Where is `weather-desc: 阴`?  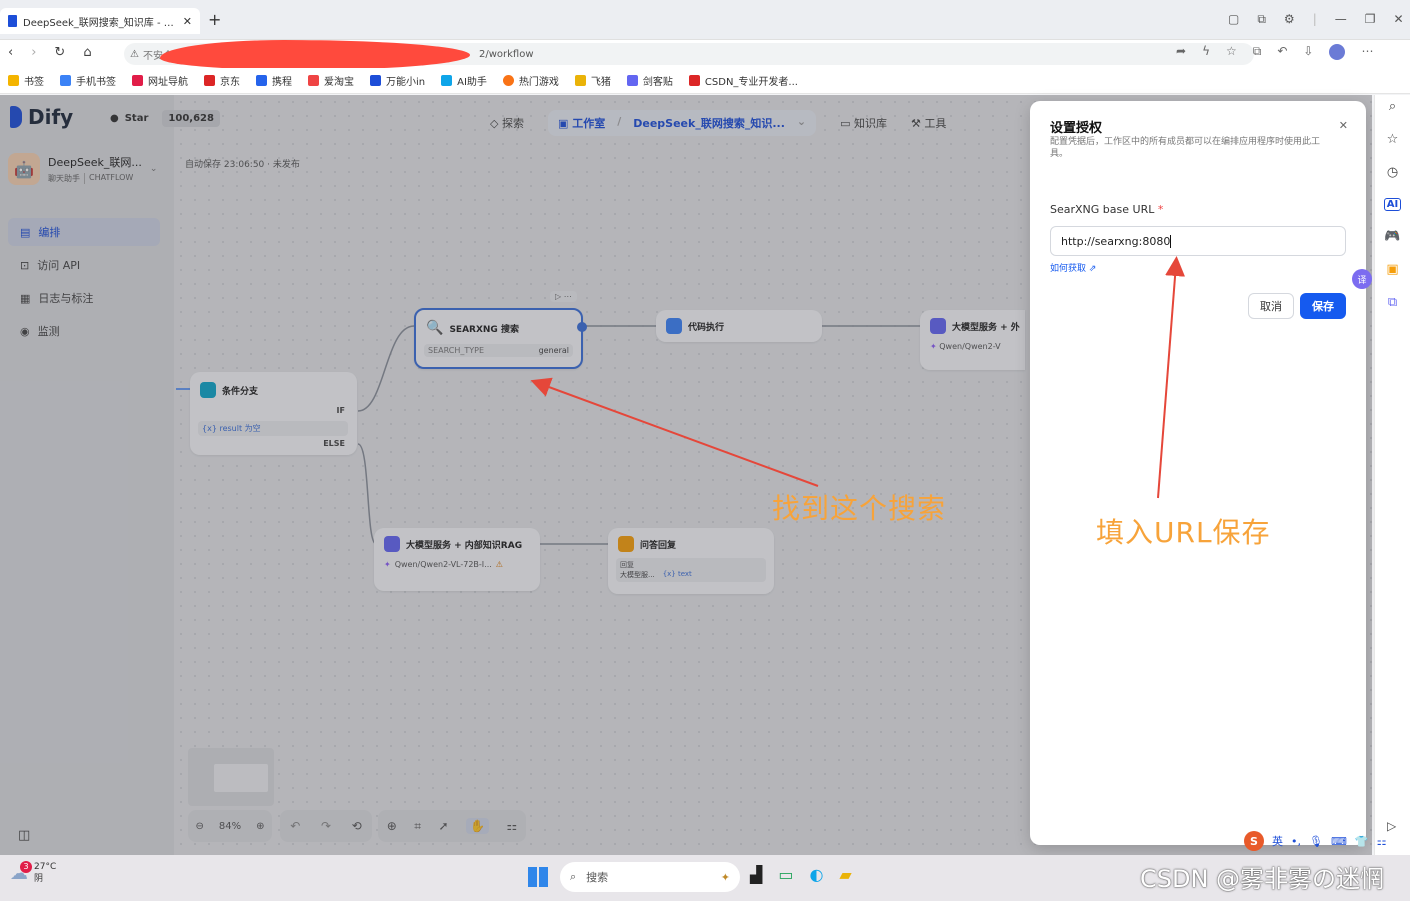 weather-desc: 阴 is located at coordinates (39, 879).